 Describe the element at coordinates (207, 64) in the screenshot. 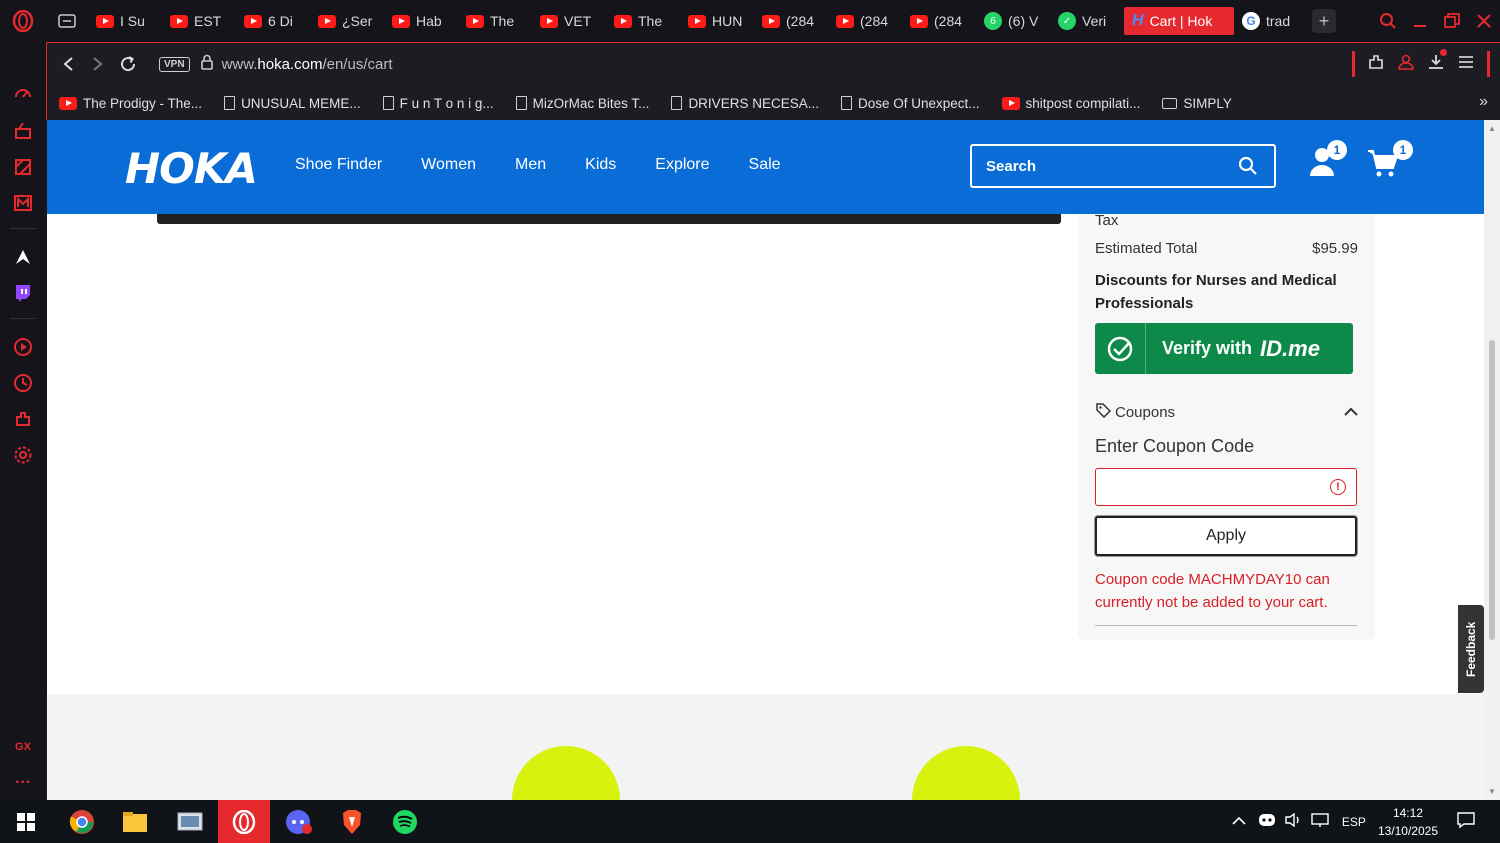

I see `lock-icon` at that location.